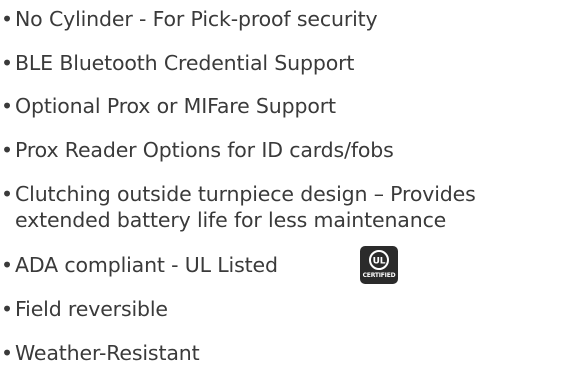  What do you see at coordinates (291, 309) in the screenshot?
I see `feature-item-field-reversible: •Field reversible` at bounding box center [291, 309].